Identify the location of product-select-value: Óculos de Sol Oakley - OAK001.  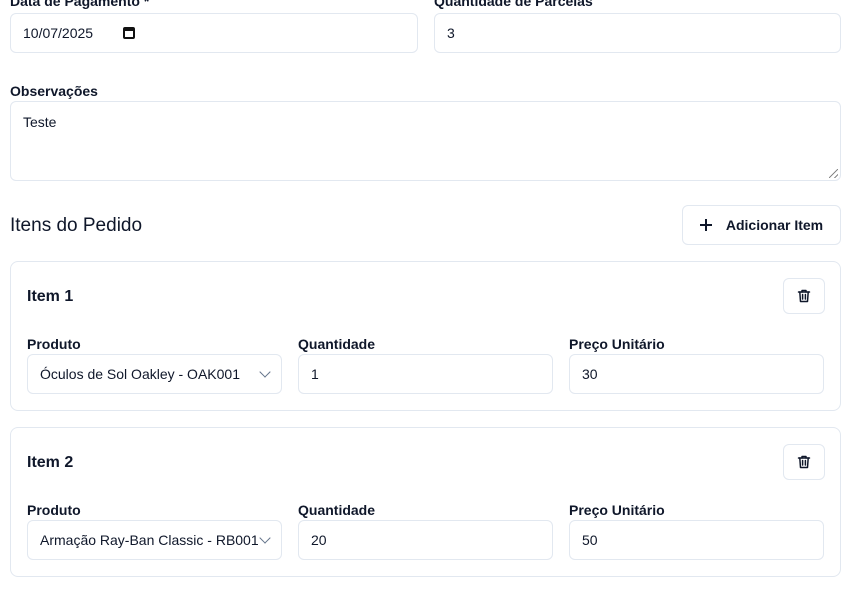
(140, 374).